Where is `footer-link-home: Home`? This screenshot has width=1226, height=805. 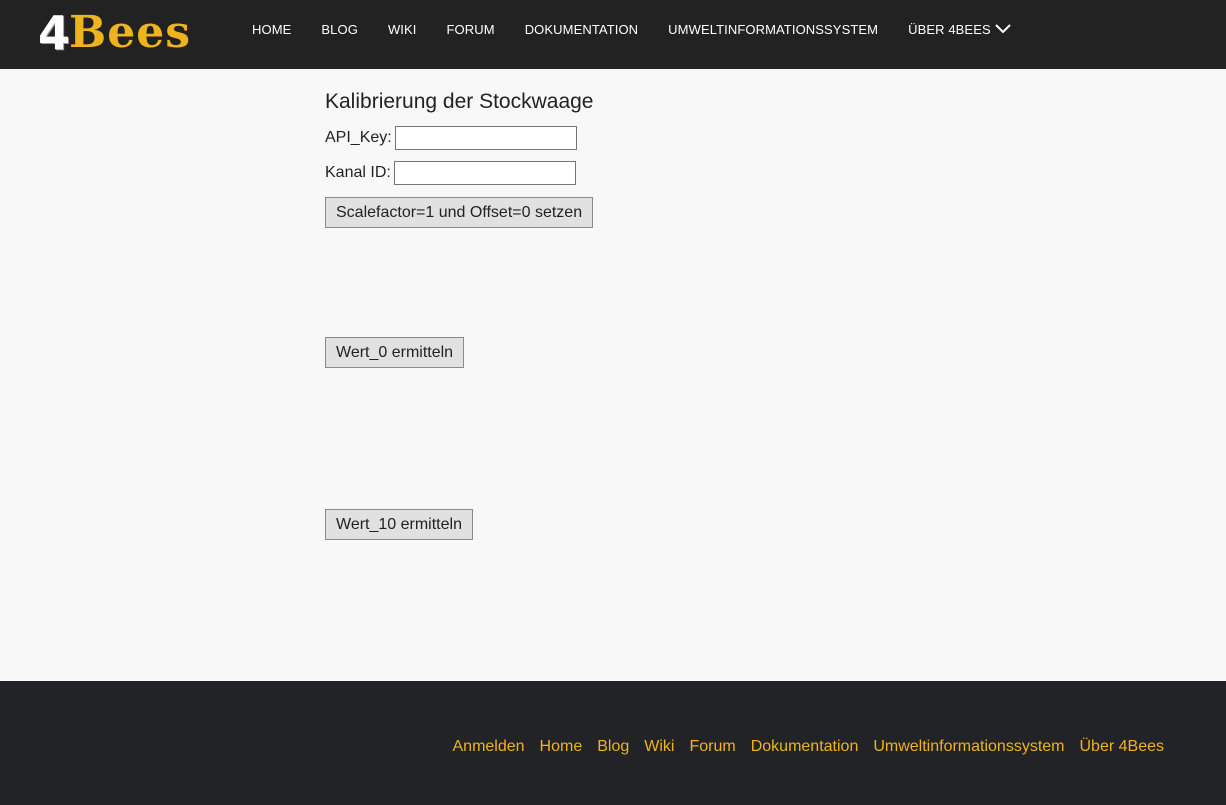 footer-link-home: Home is located at coordinates (561, 747).